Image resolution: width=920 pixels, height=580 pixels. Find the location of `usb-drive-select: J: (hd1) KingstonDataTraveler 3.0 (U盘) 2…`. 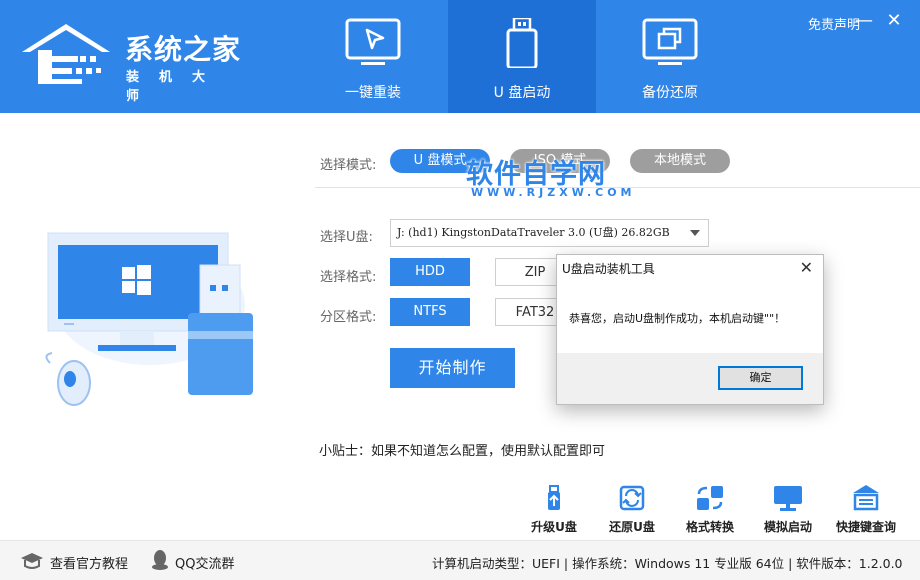

usb-drive-select: J: (hd1) KingstonDataTraveler 3.0 (U盘) 2… is located at coordinates (549, 233).